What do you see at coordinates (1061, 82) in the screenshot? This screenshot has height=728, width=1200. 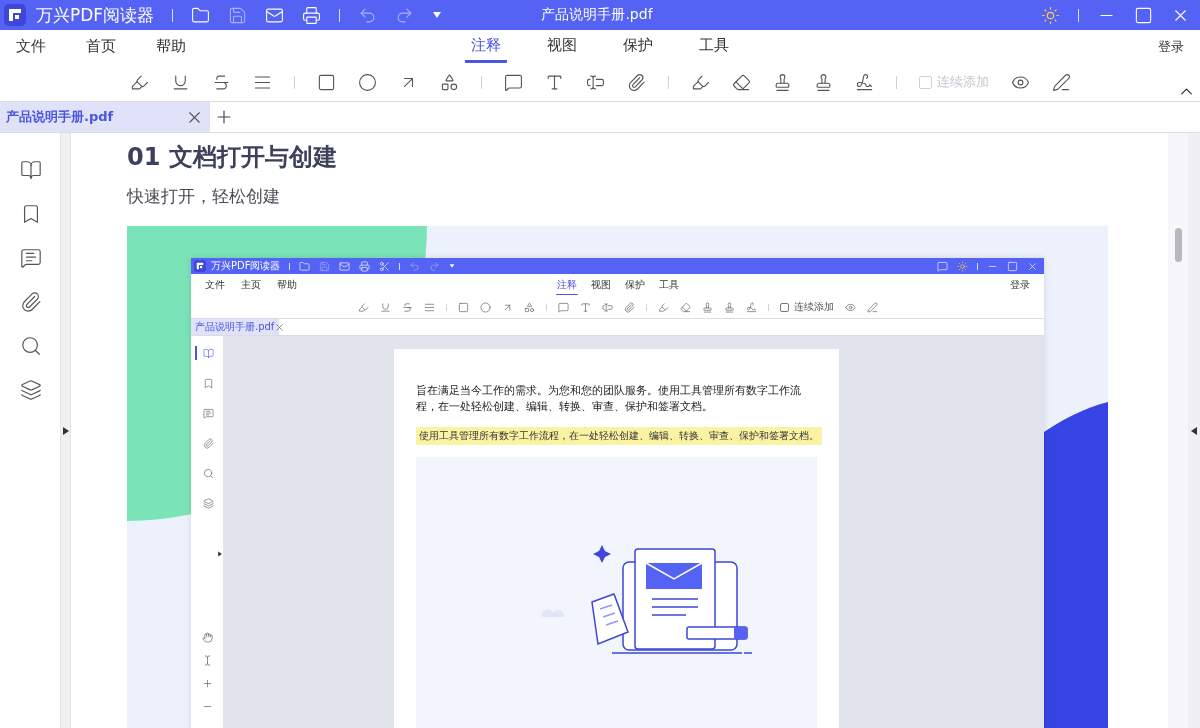 I see `pen-line-icon` at bounding box center [1061, 82].